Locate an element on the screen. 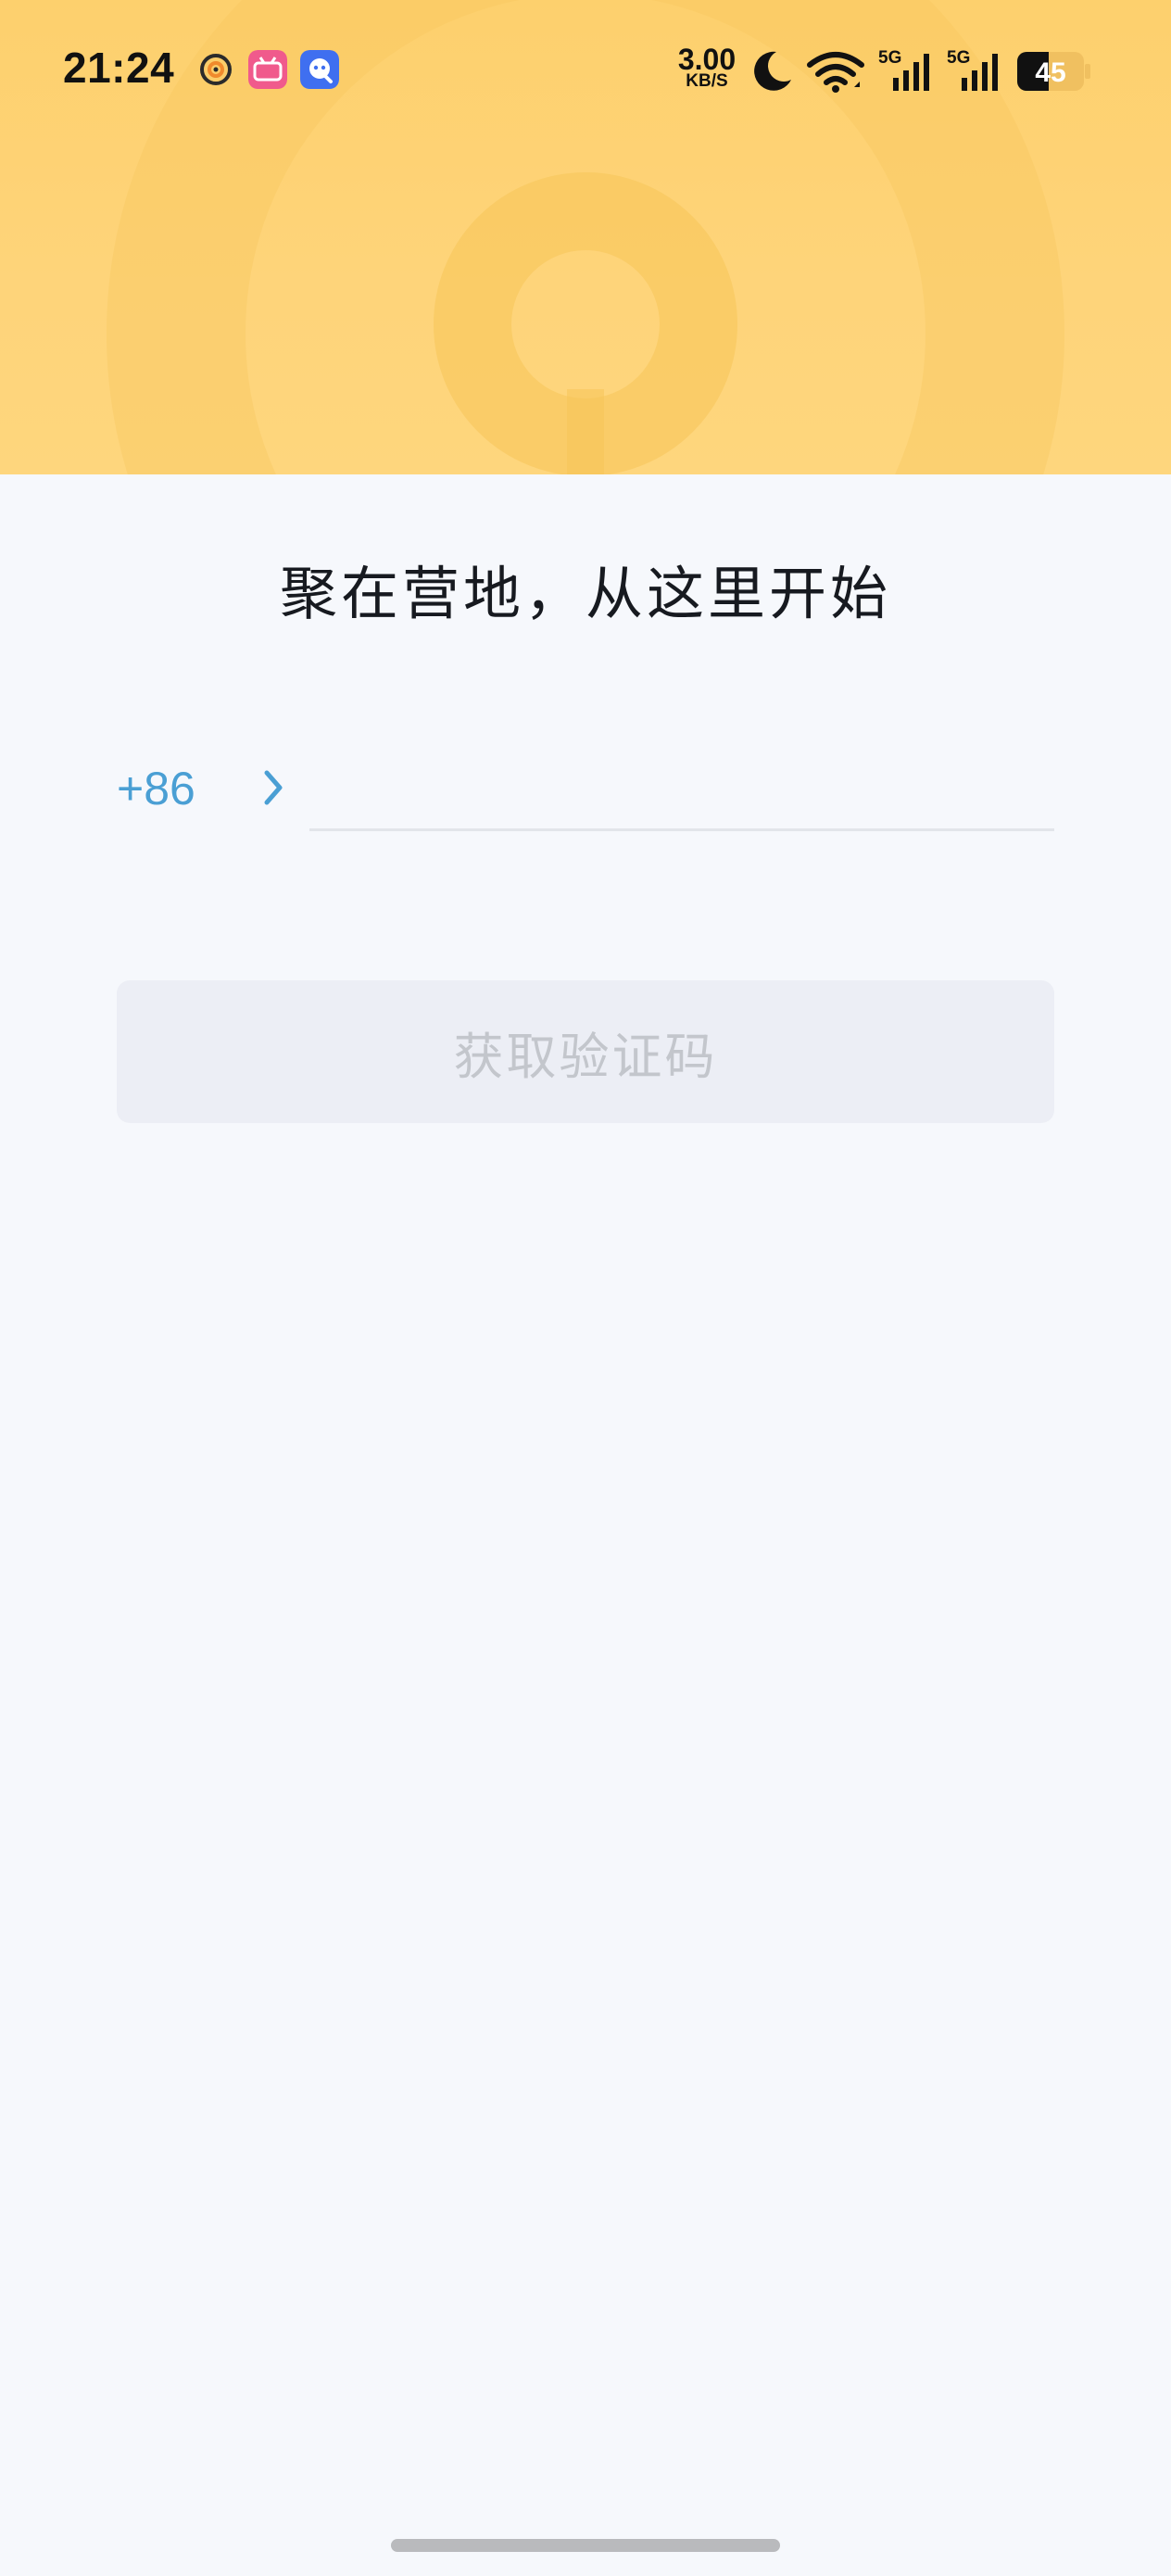 The width and height of the screenshot is (1171, 2576). sim1-label: 5G is located at coordinates (890, 58).